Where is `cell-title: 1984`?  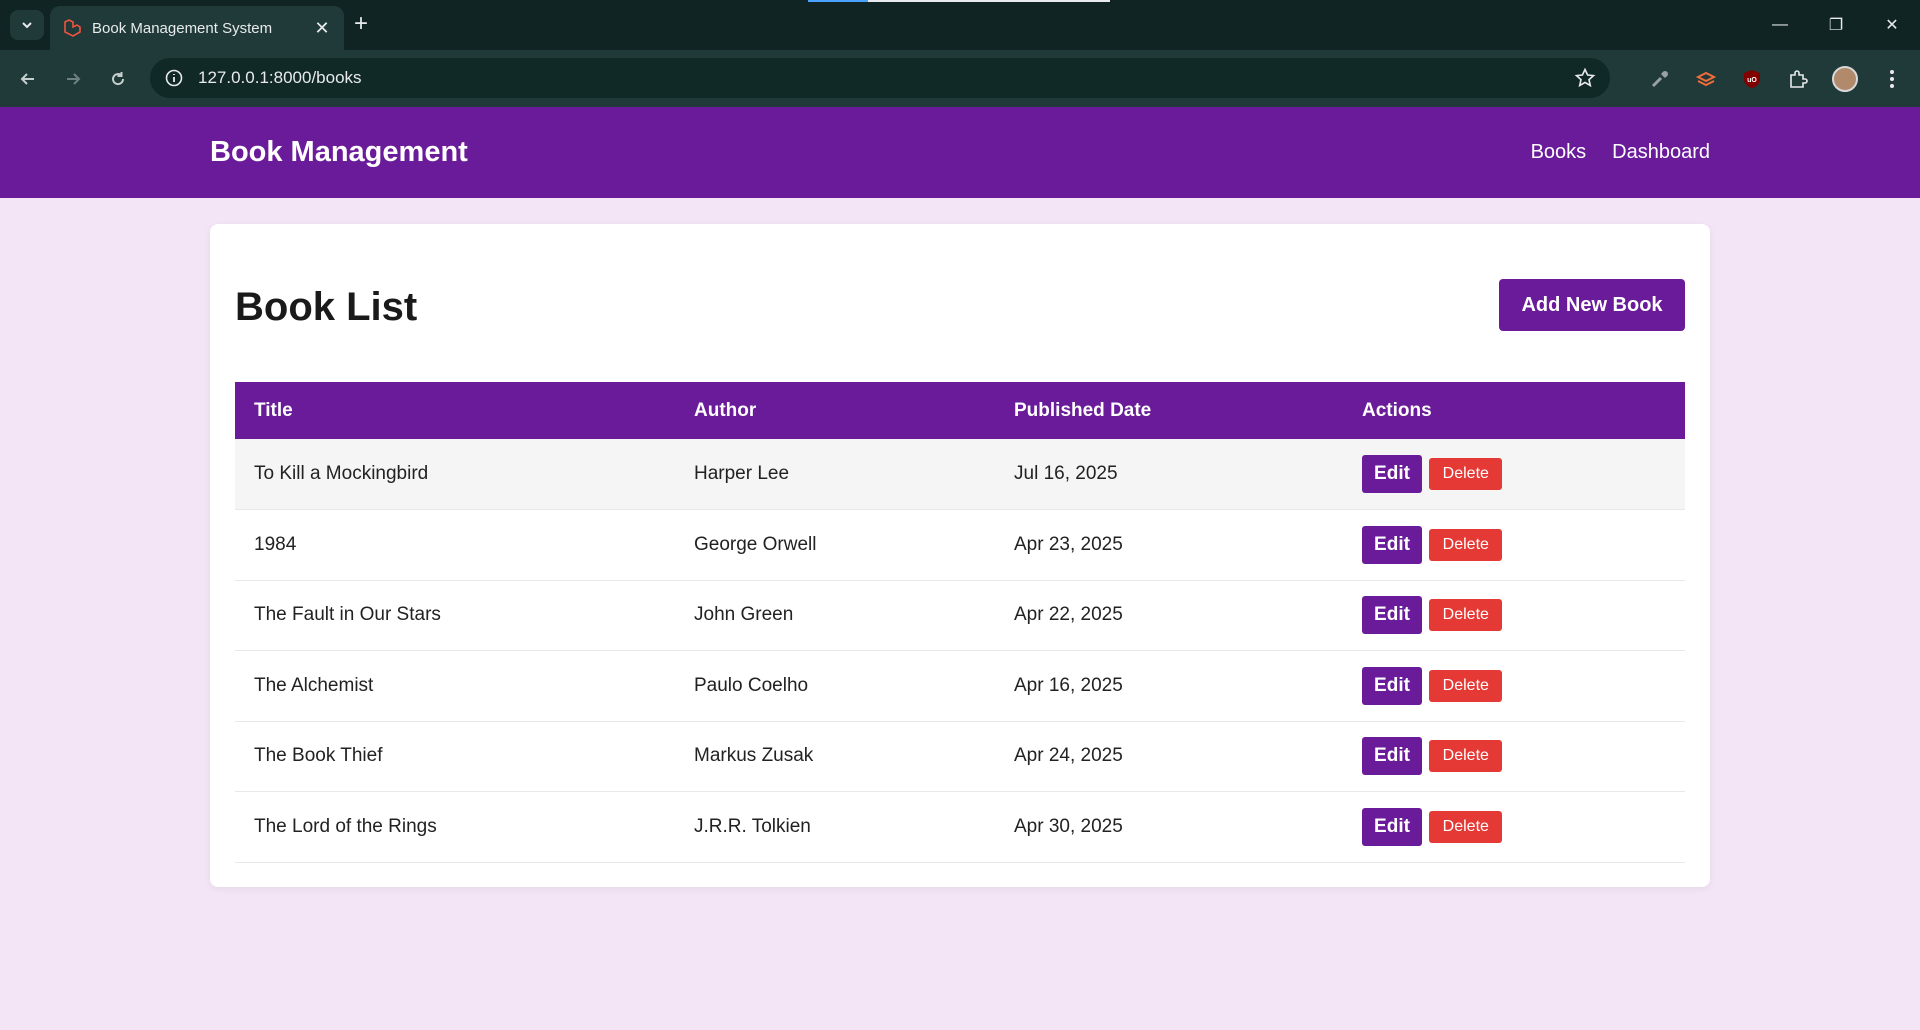 cell-title: 1984 is located at coordinates (275, 544).